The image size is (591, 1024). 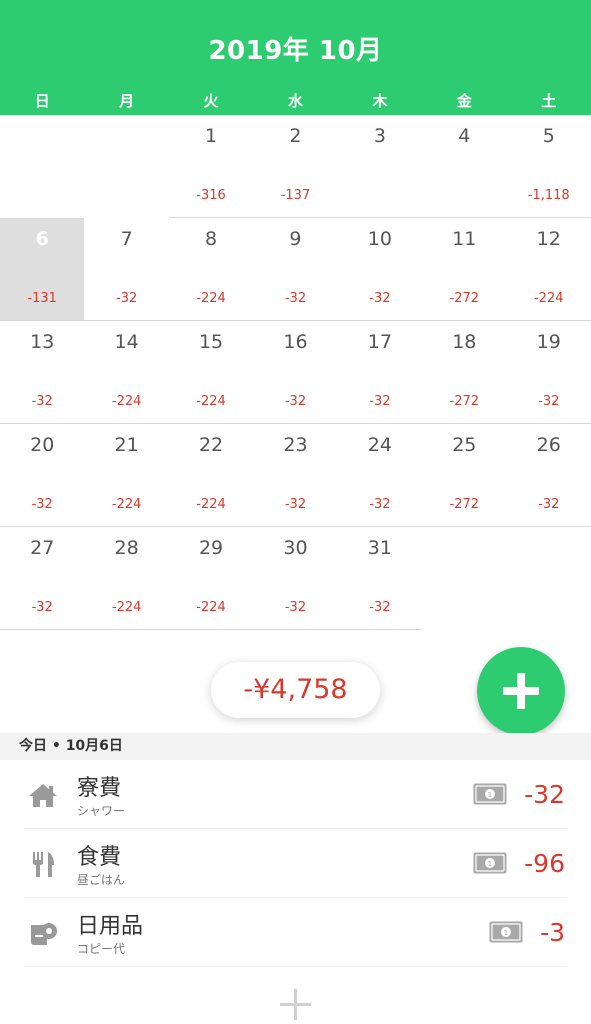 I want to click on entry-row: 寮費 シャワー 1 -32, so click(x=295, y=794).